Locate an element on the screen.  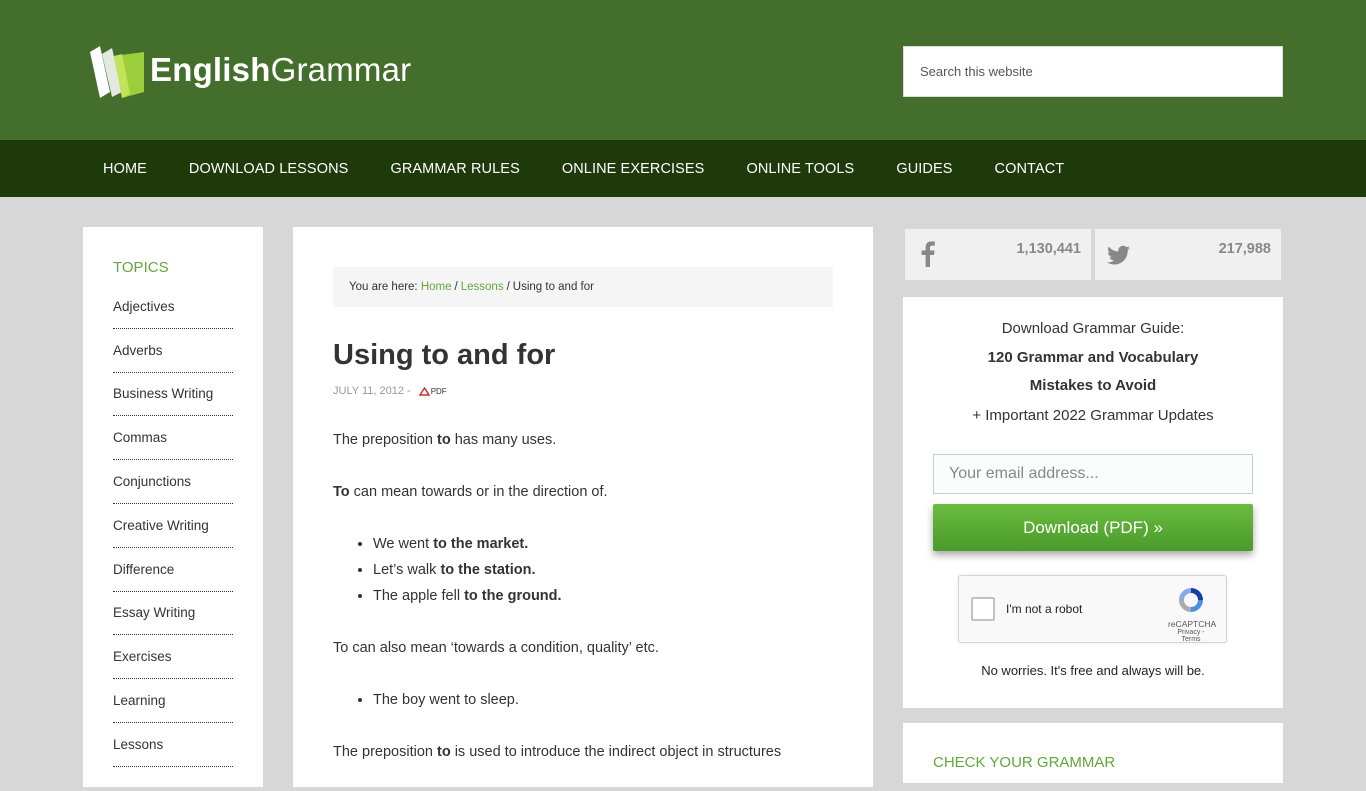
check-grammar-widget: CHECK YOUR GRAMMAR is located at coordinates (1093, 753).